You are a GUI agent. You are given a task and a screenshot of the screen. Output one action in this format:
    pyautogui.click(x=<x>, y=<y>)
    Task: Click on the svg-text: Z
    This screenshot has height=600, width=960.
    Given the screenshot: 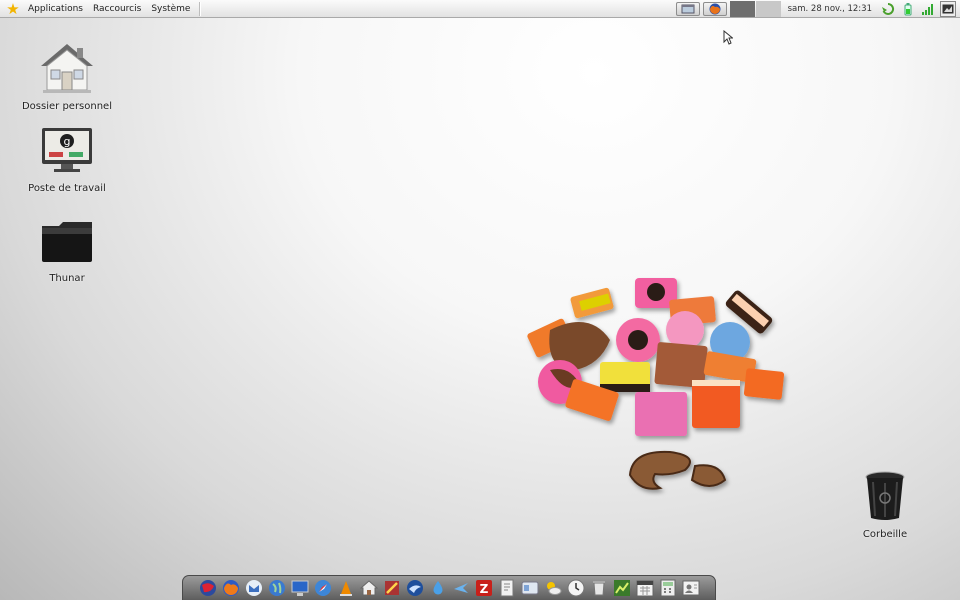 What is the action you would take?
    pyautogui.click(x=483, y=589)
    